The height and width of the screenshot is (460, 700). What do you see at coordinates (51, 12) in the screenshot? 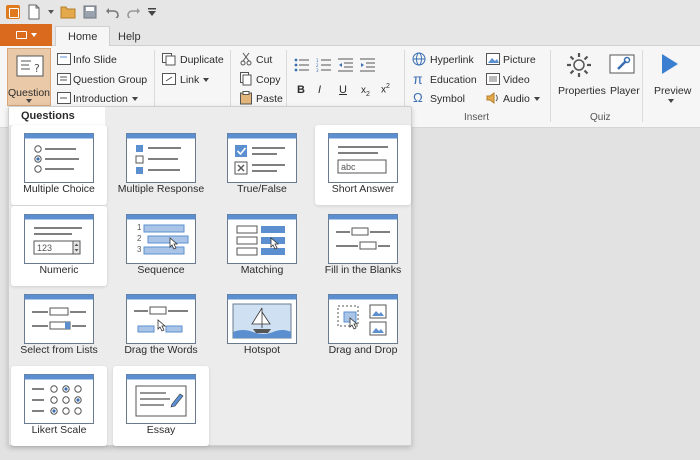
I see `dropdown-arrow-icon` at bounding box center [51, 12].